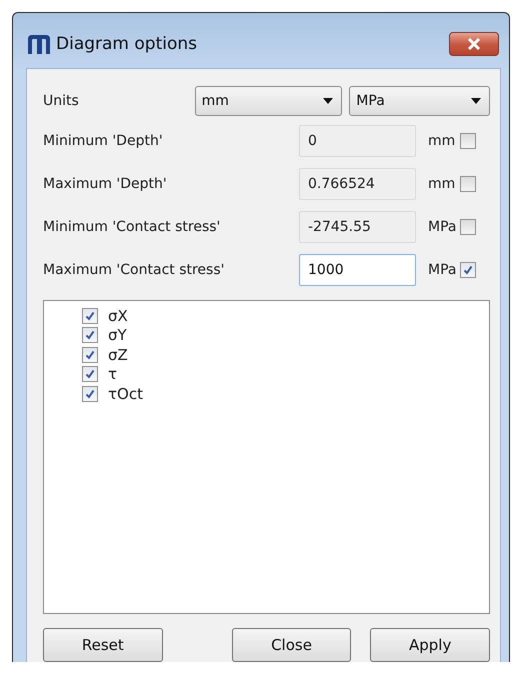 Image resolution: width=518 pixels, height=682 pixels. Describe the element at coordinates (113, 374) in the screenshot. I see `list-item-label: τ` at that location.